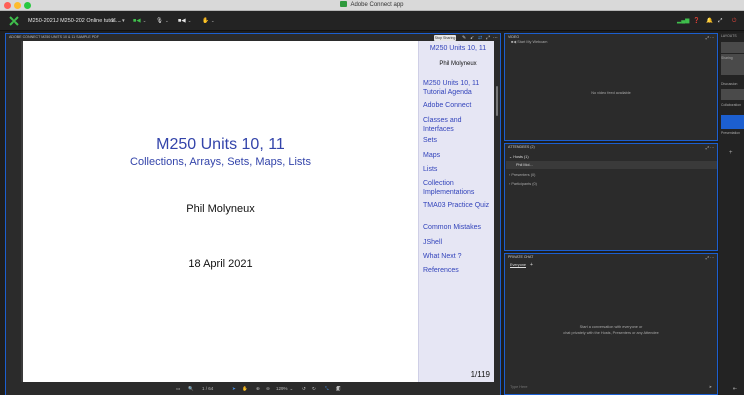 This screenshot has height=395, width=744. I want to click on sidebar-item-title: M250 Units 10, 11, so click(458, 49).